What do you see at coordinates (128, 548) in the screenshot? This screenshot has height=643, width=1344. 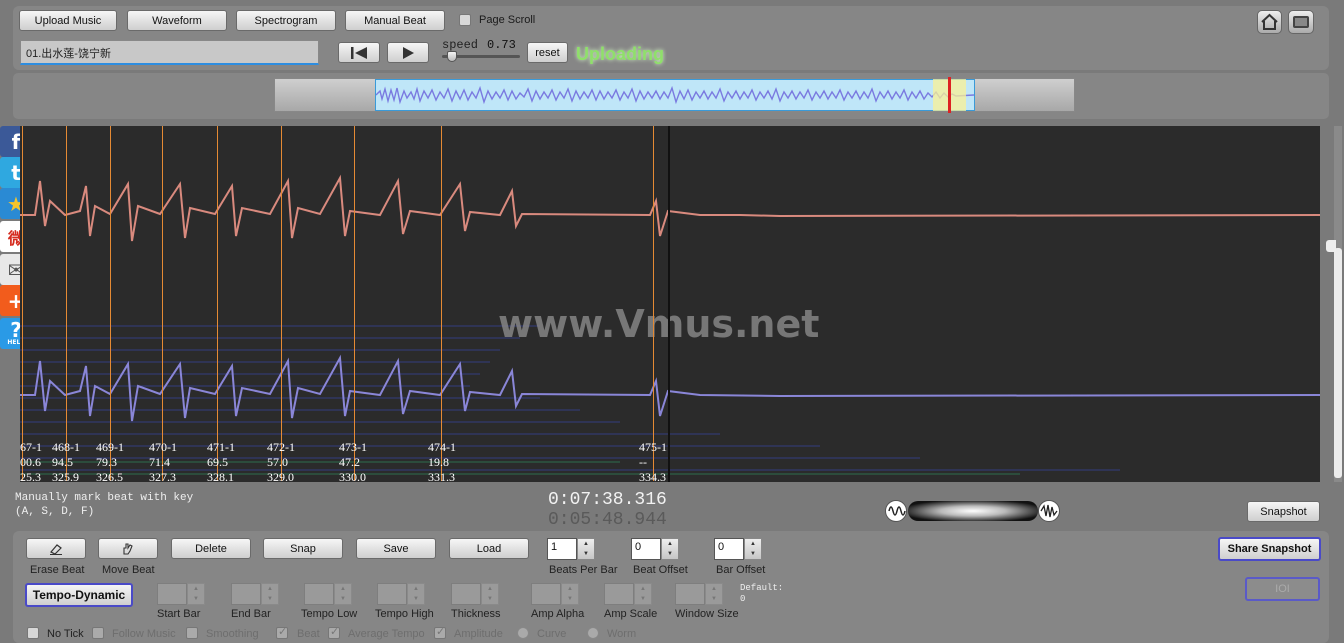 I see `move-beat-button` at bounding box center [128, 548].